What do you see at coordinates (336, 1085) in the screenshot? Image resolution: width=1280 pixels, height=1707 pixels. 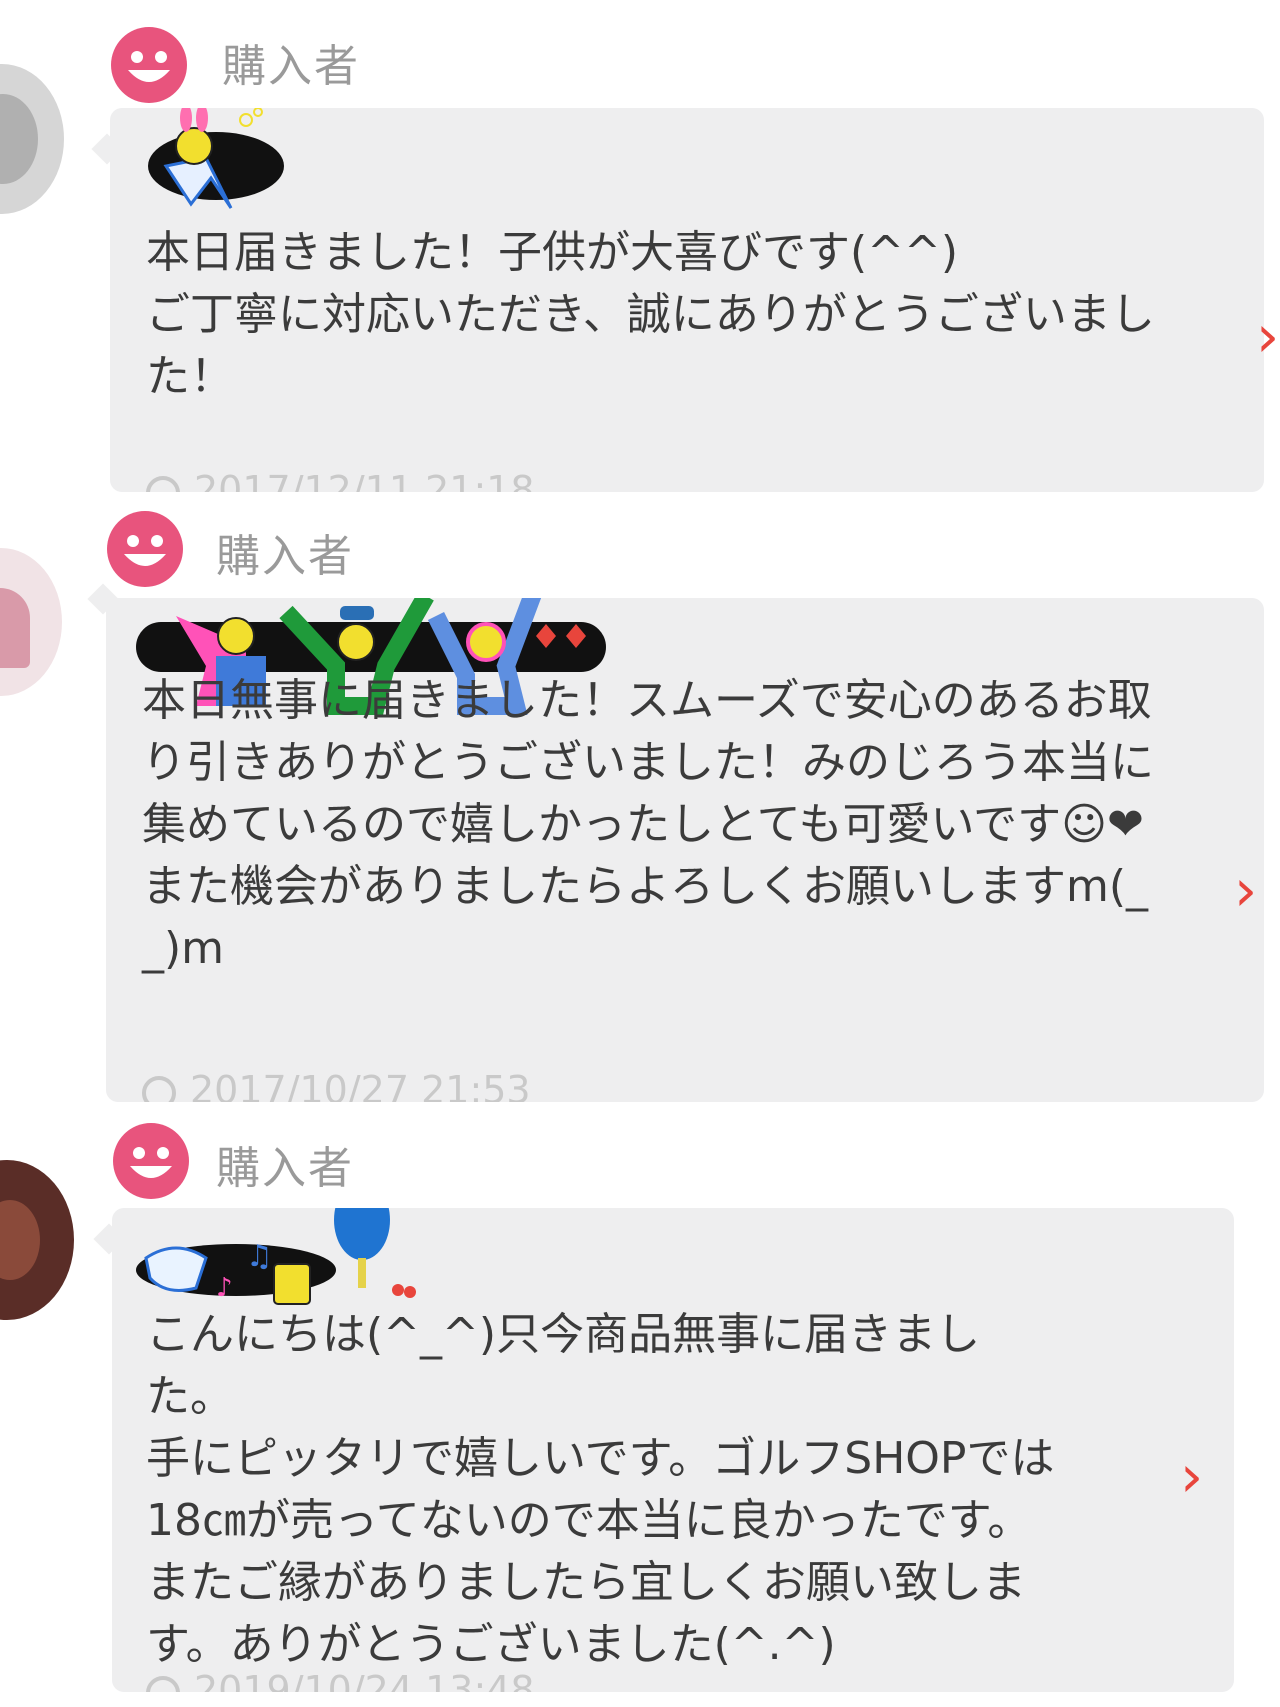 I see `review-date: 2017/10/27 21:53` at bounding box center [336, 1085].